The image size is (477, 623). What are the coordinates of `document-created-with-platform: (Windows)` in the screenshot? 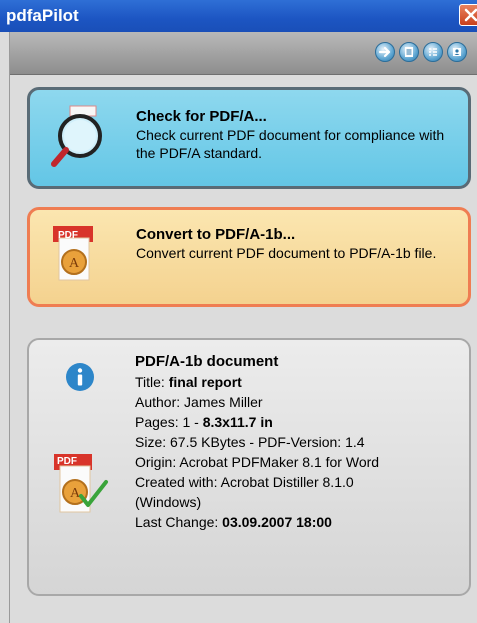 It's located at (168, 502).